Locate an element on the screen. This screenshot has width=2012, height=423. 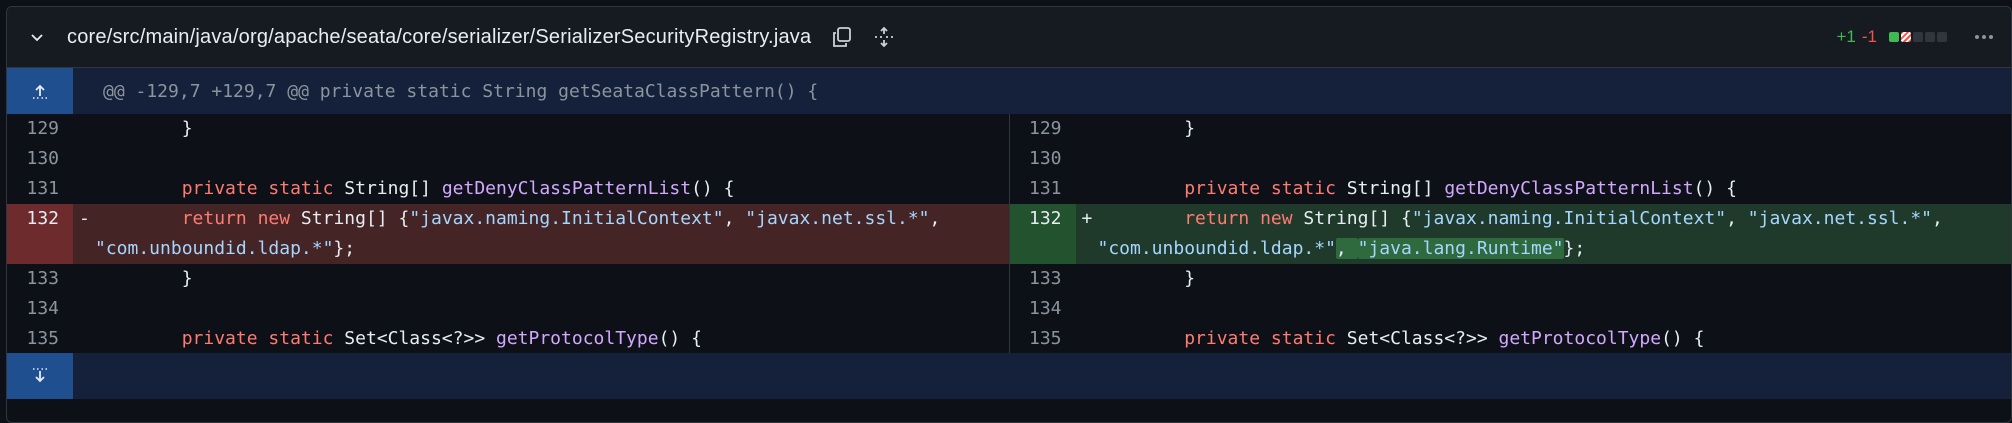
hunk-footer is located at coordinates (1009, 376).